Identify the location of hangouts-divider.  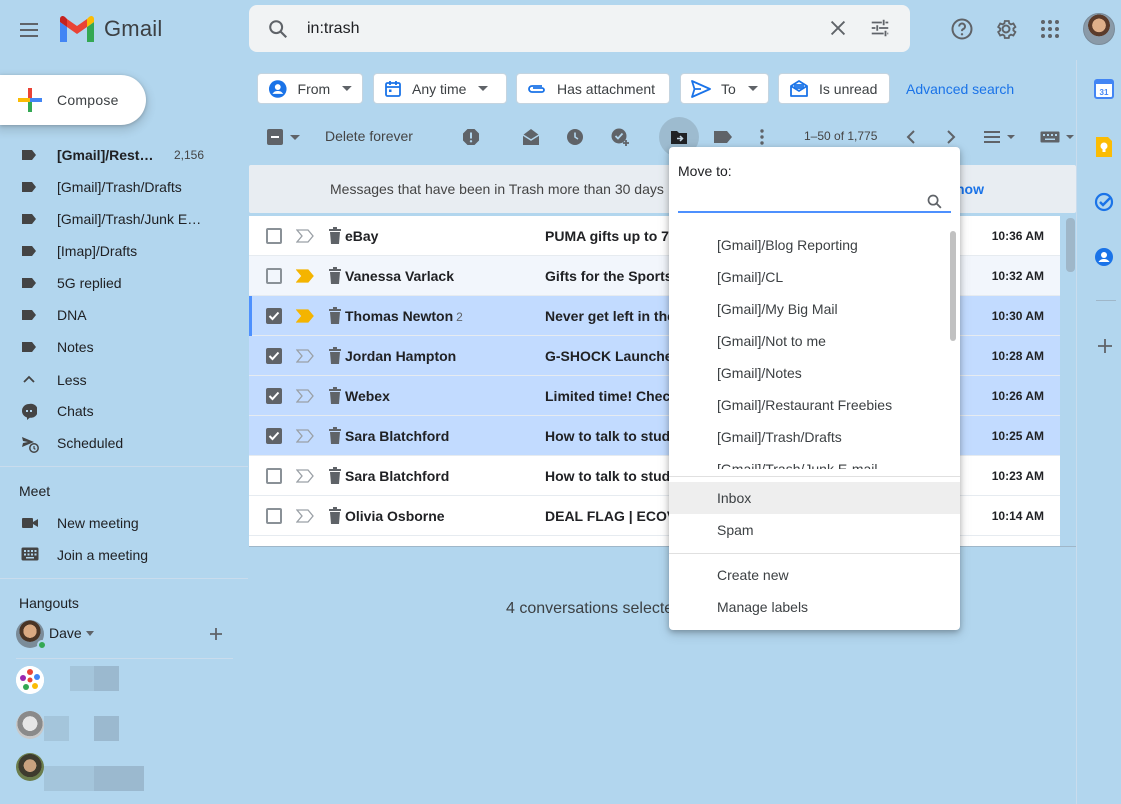
(124, 658).